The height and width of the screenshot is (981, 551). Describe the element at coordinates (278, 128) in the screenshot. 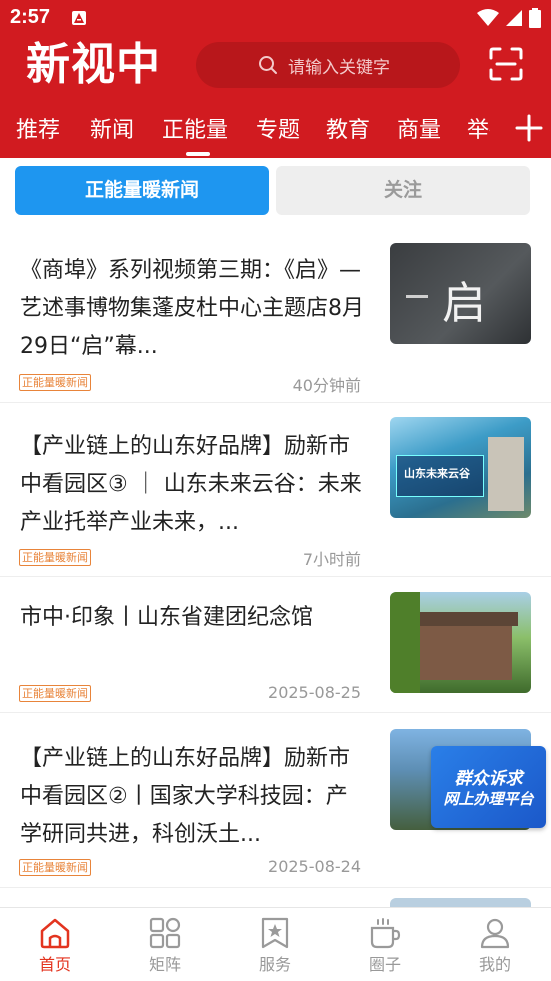

I see `tab-topics: 专题` at that location.